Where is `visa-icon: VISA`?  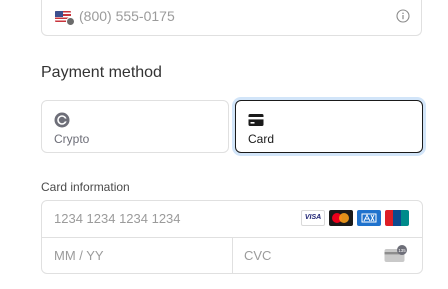
visa-icon: VISA is located at coordinates (313, 218).